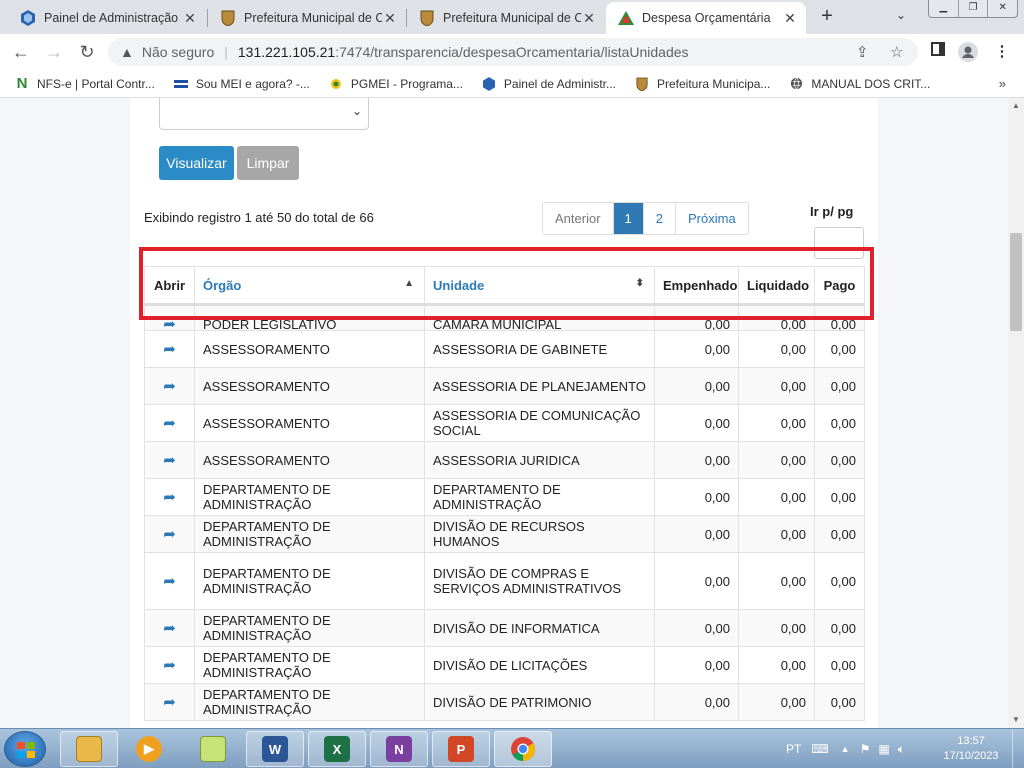 The height and width of the screenshot is (768, 1024). I want to click on reload-icon: ↻, so click(87, 52).